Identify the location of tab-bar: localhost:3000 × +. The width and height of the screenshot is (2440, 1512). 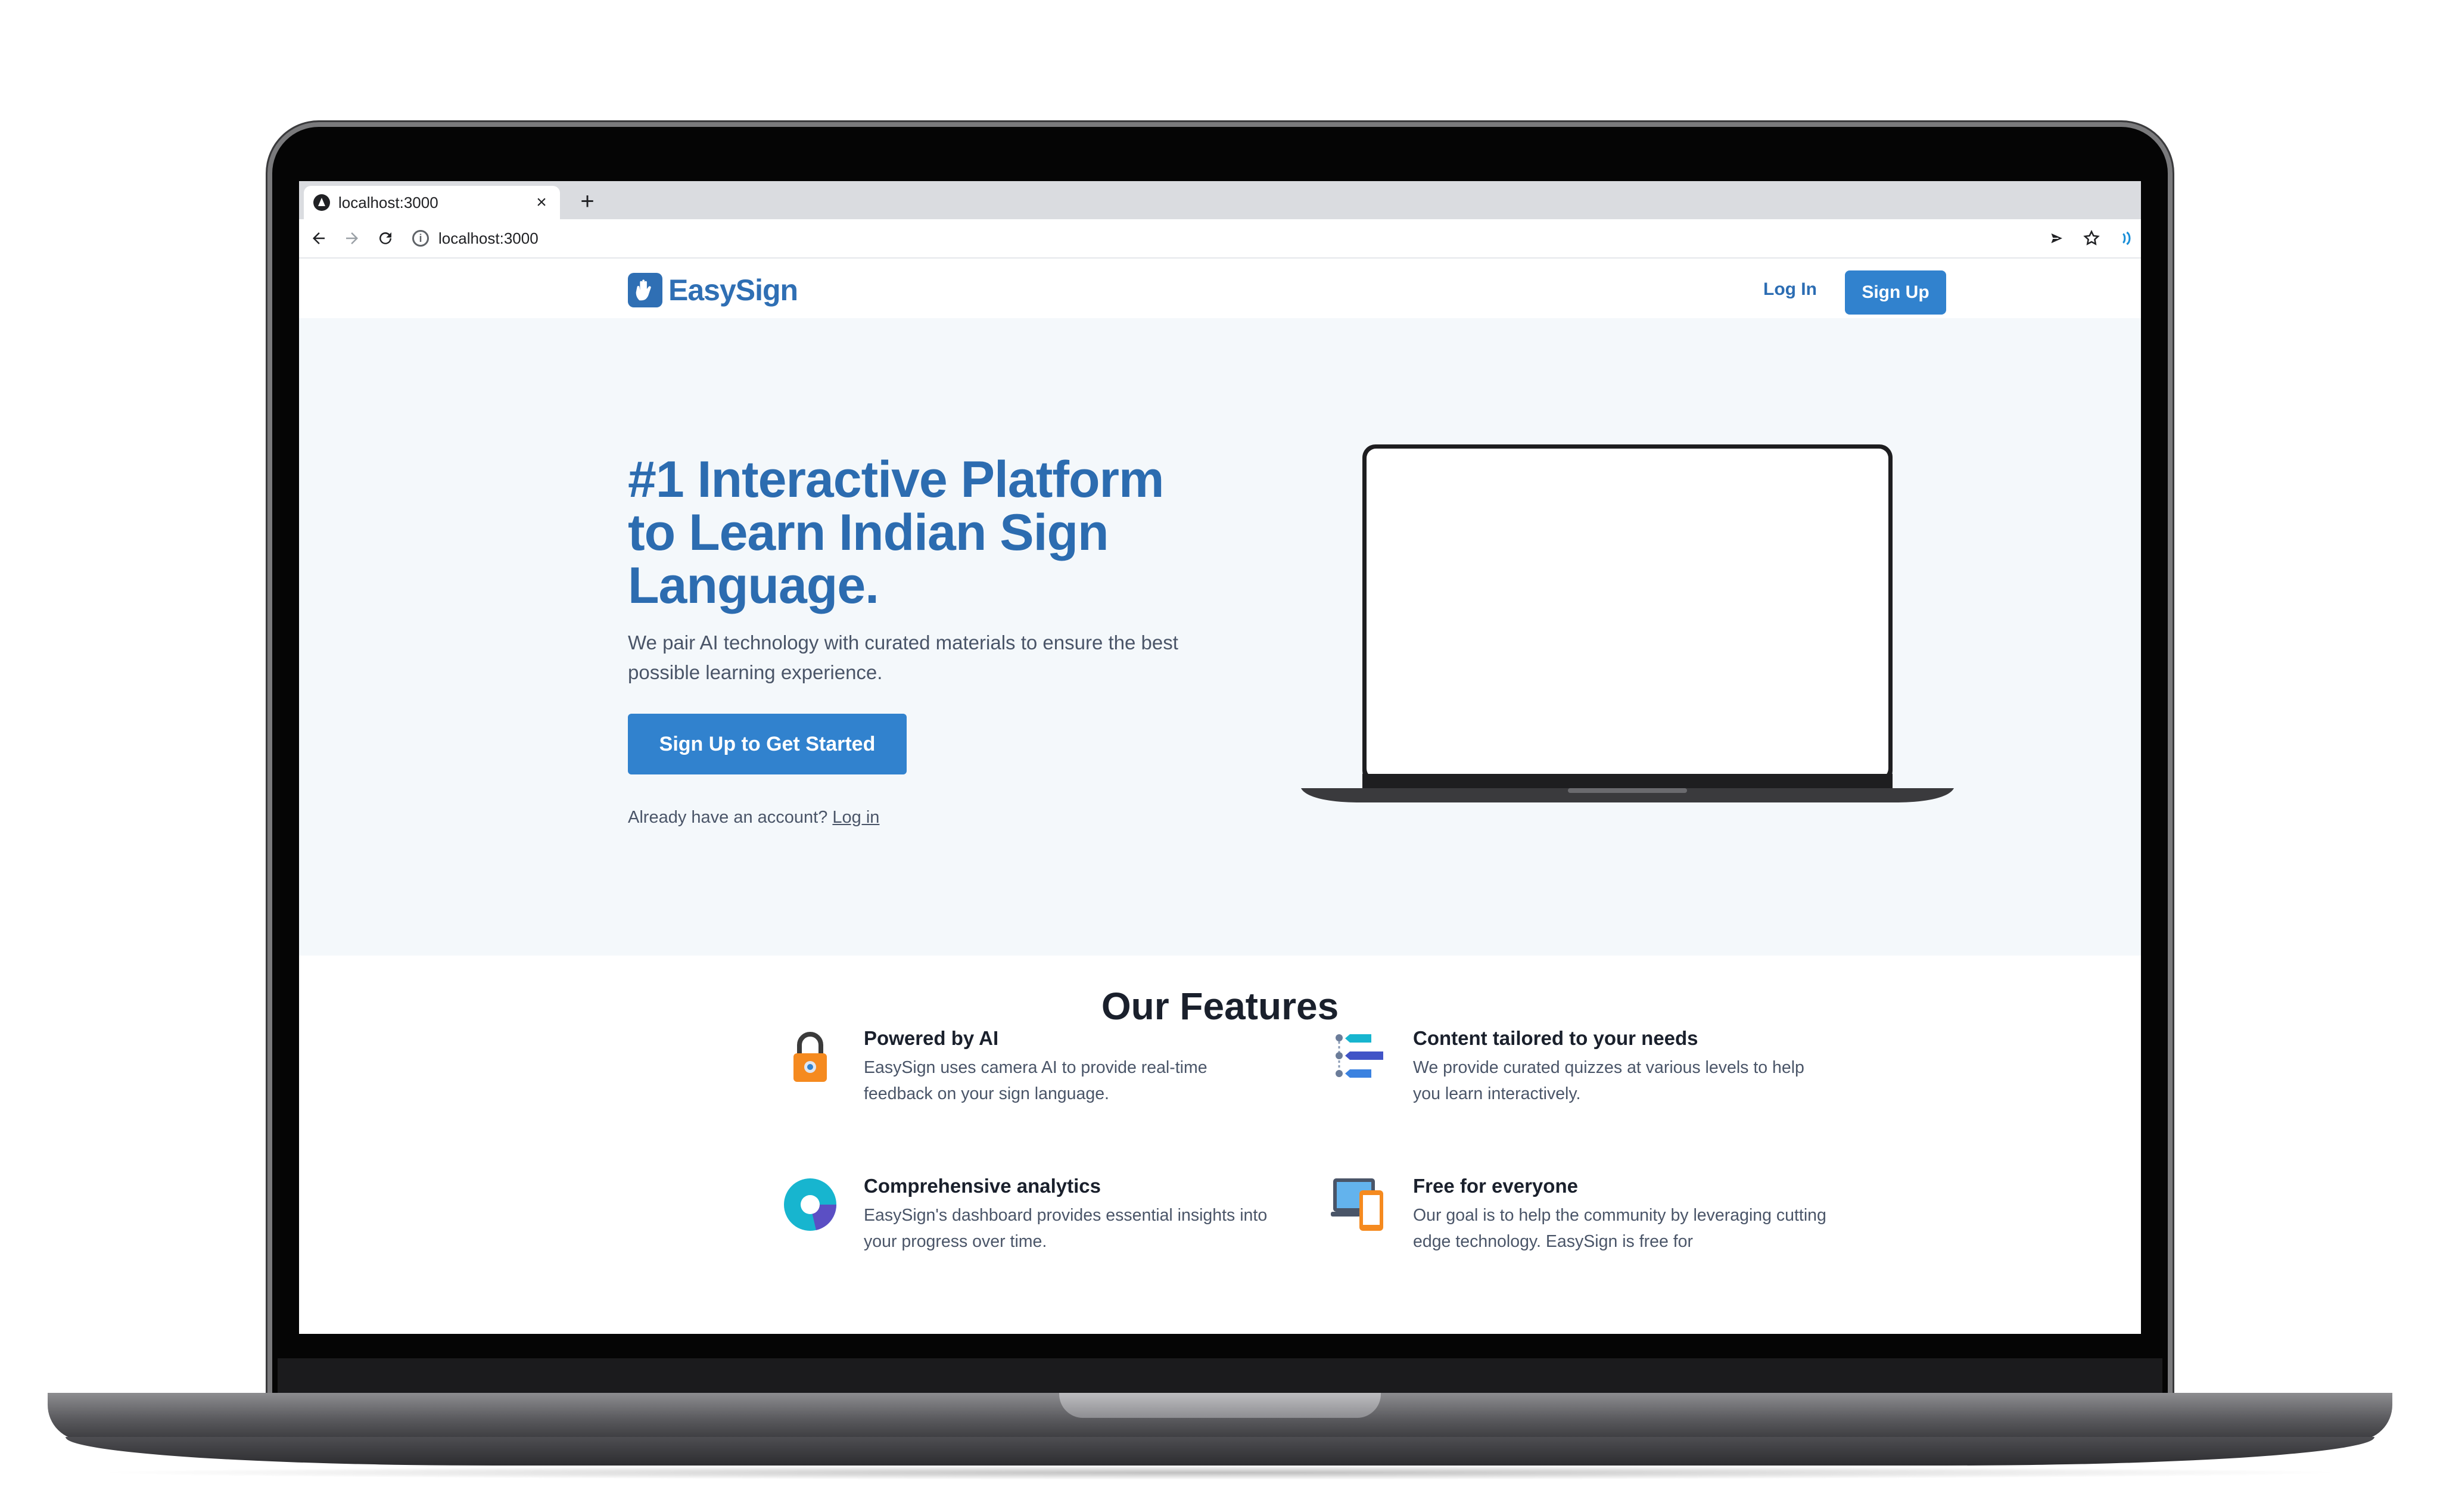
(1220, 200).